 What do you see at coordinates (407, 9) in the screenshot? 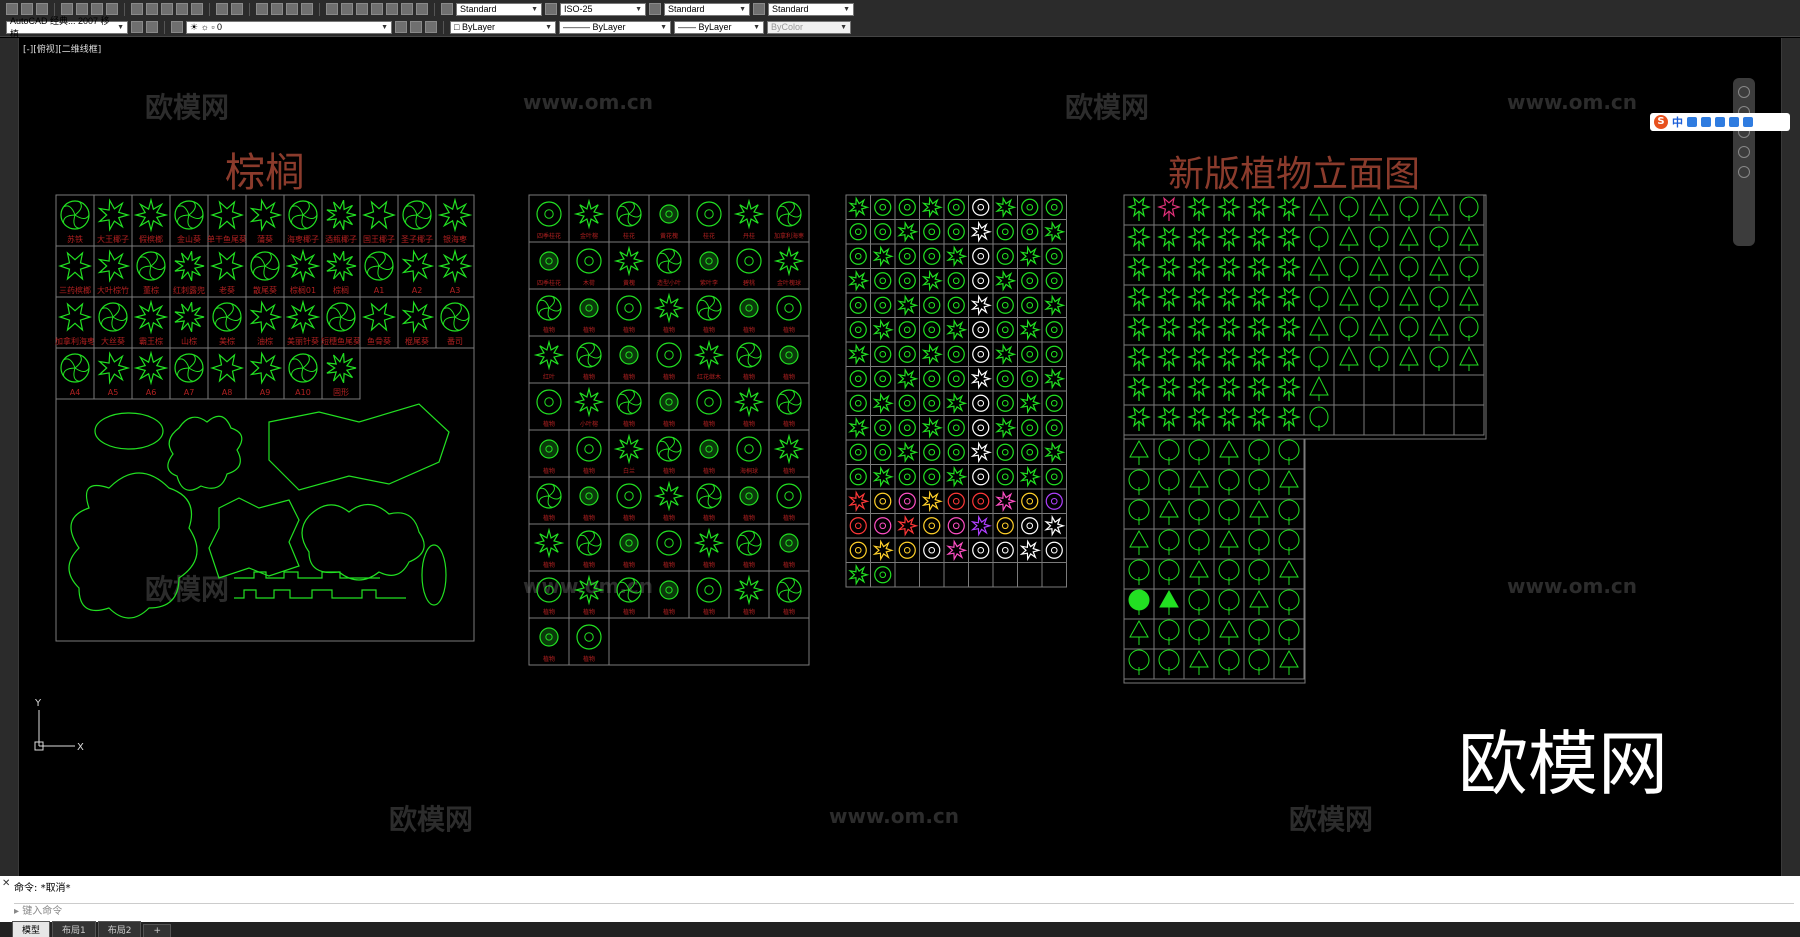
I see `quickcalc-icon` at bounding box center [407, 9].